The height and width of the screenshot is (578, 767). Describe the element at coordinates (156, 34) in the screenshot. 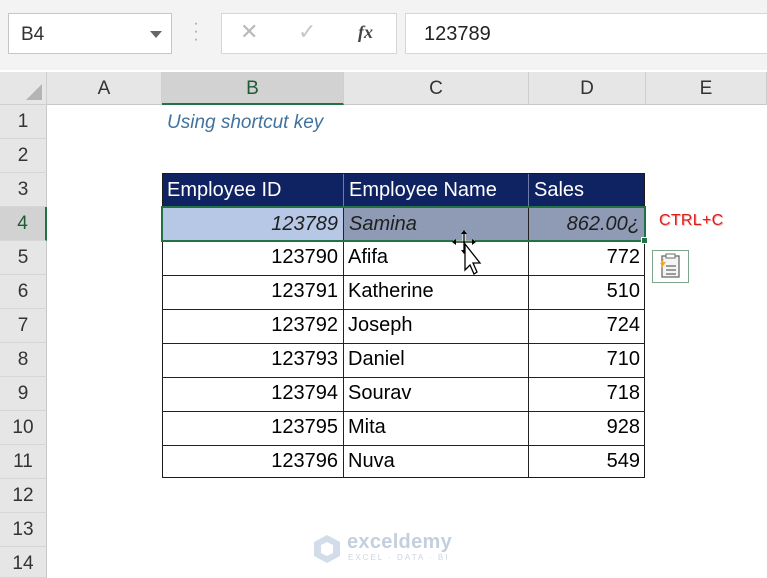

I see `chevron-down-icon` at that location.